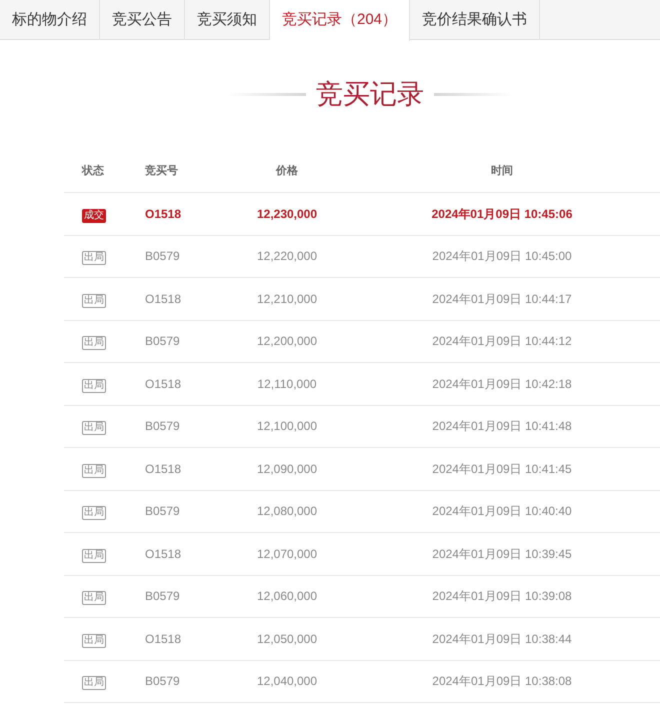  Describe the element at coordinates (502, 341) in the screenshot. I see `bid-time: 2024年01月09日 10:44:12` at that location.